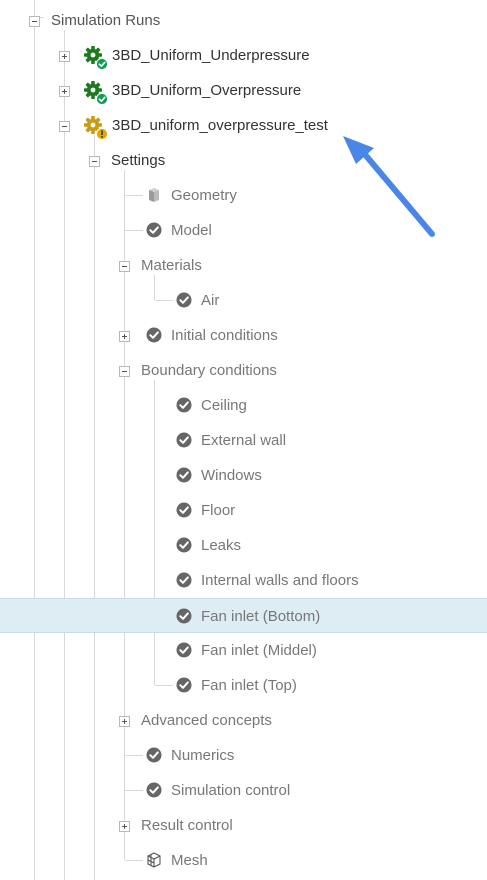  I want to click on mesh-icon, so click(154, 860).